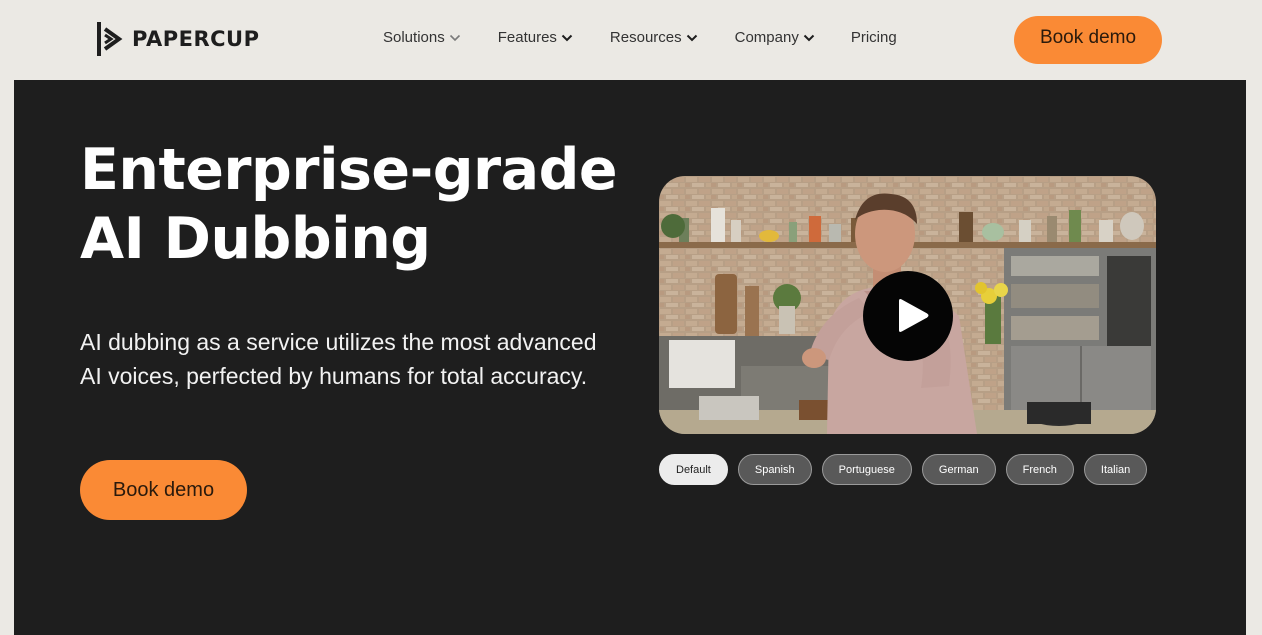 This screenshot has width=1262, height=635. I want to click on book-demo-hero-button: Book demo, so click(163, 490).